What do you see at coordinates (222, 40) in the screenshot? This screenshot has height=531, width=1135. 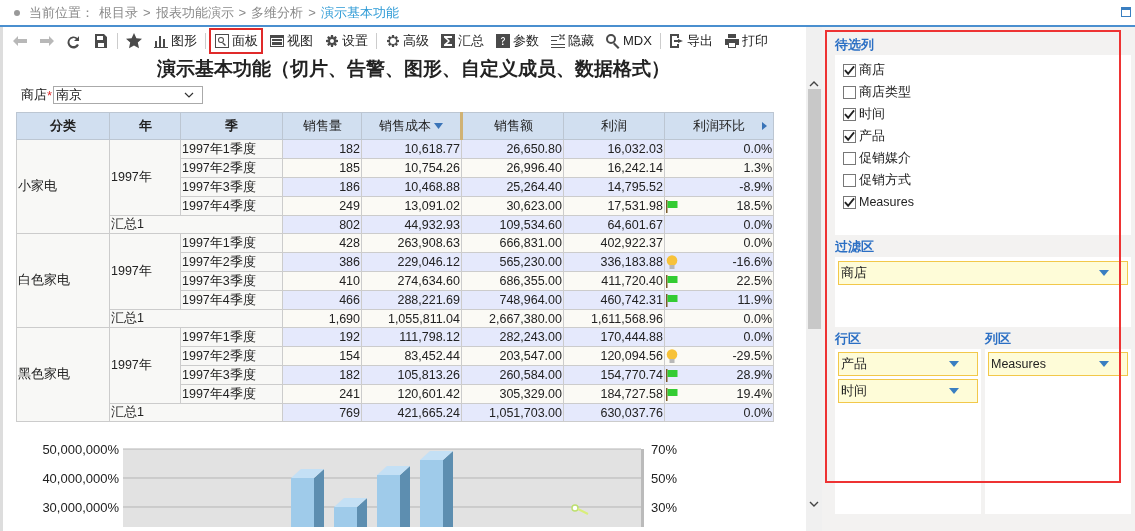 I see `magnifier-icon` at bounding box center [222, 40].